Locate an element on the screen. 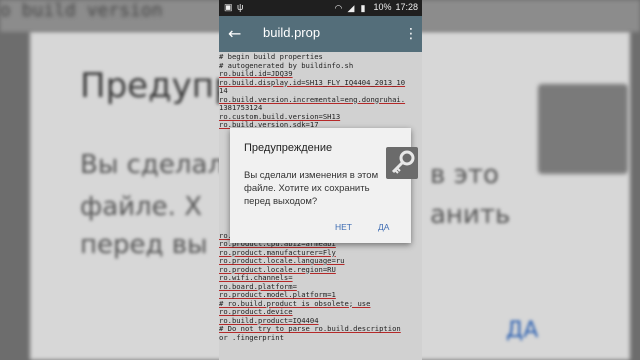 This screenshot has height=360, width=640. usb-icon: ψ is located at coordinates (240, 7).